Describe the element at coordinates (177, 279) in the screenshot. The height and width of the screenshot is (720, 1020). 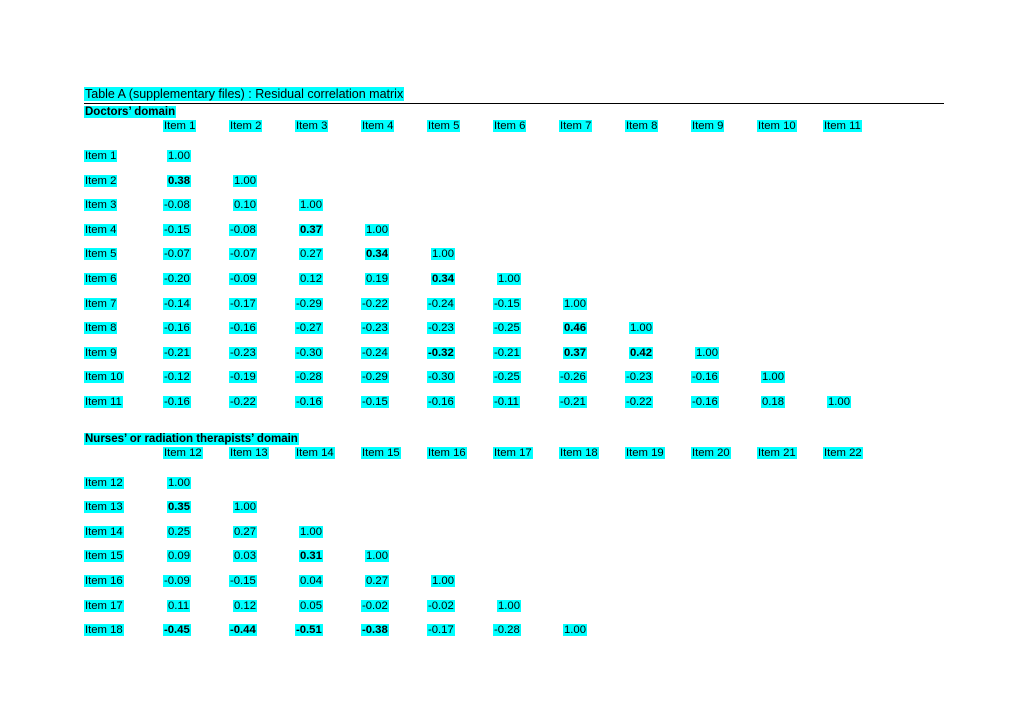
I see `matrix-cell: -0.20` at that location.